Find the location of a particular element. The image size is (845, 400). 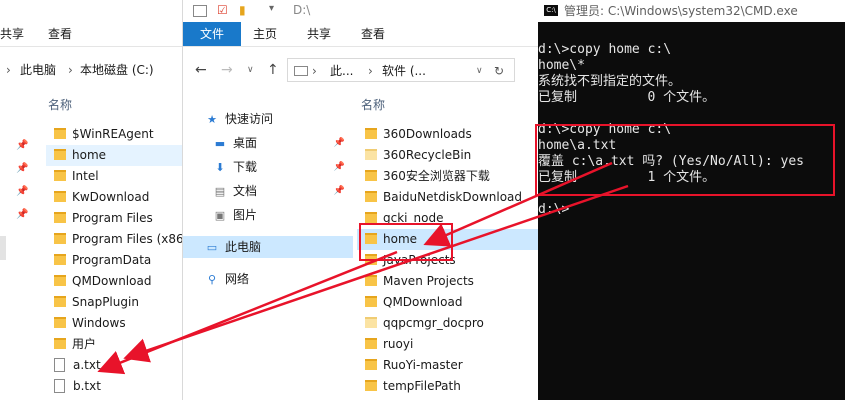

back-arrow-icon: ← is located at coordinates (201, 70).